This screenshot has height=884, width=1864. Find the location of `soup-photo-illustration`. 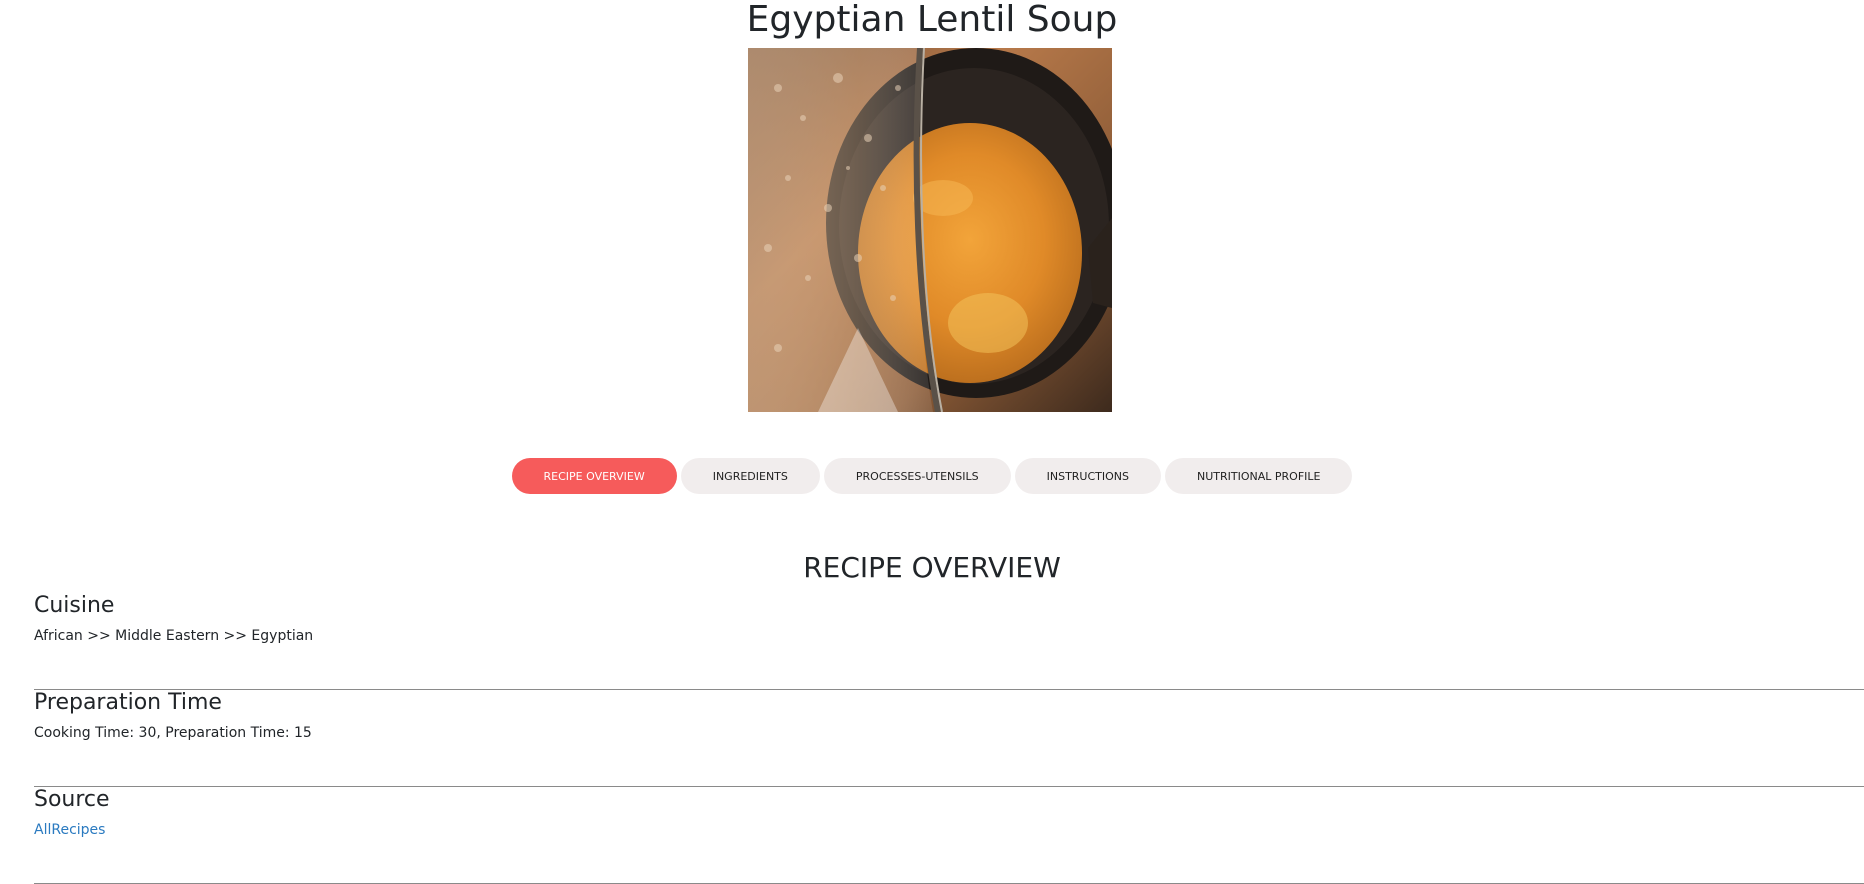

soup-photo-illustration is located at coordinates (930, 230).